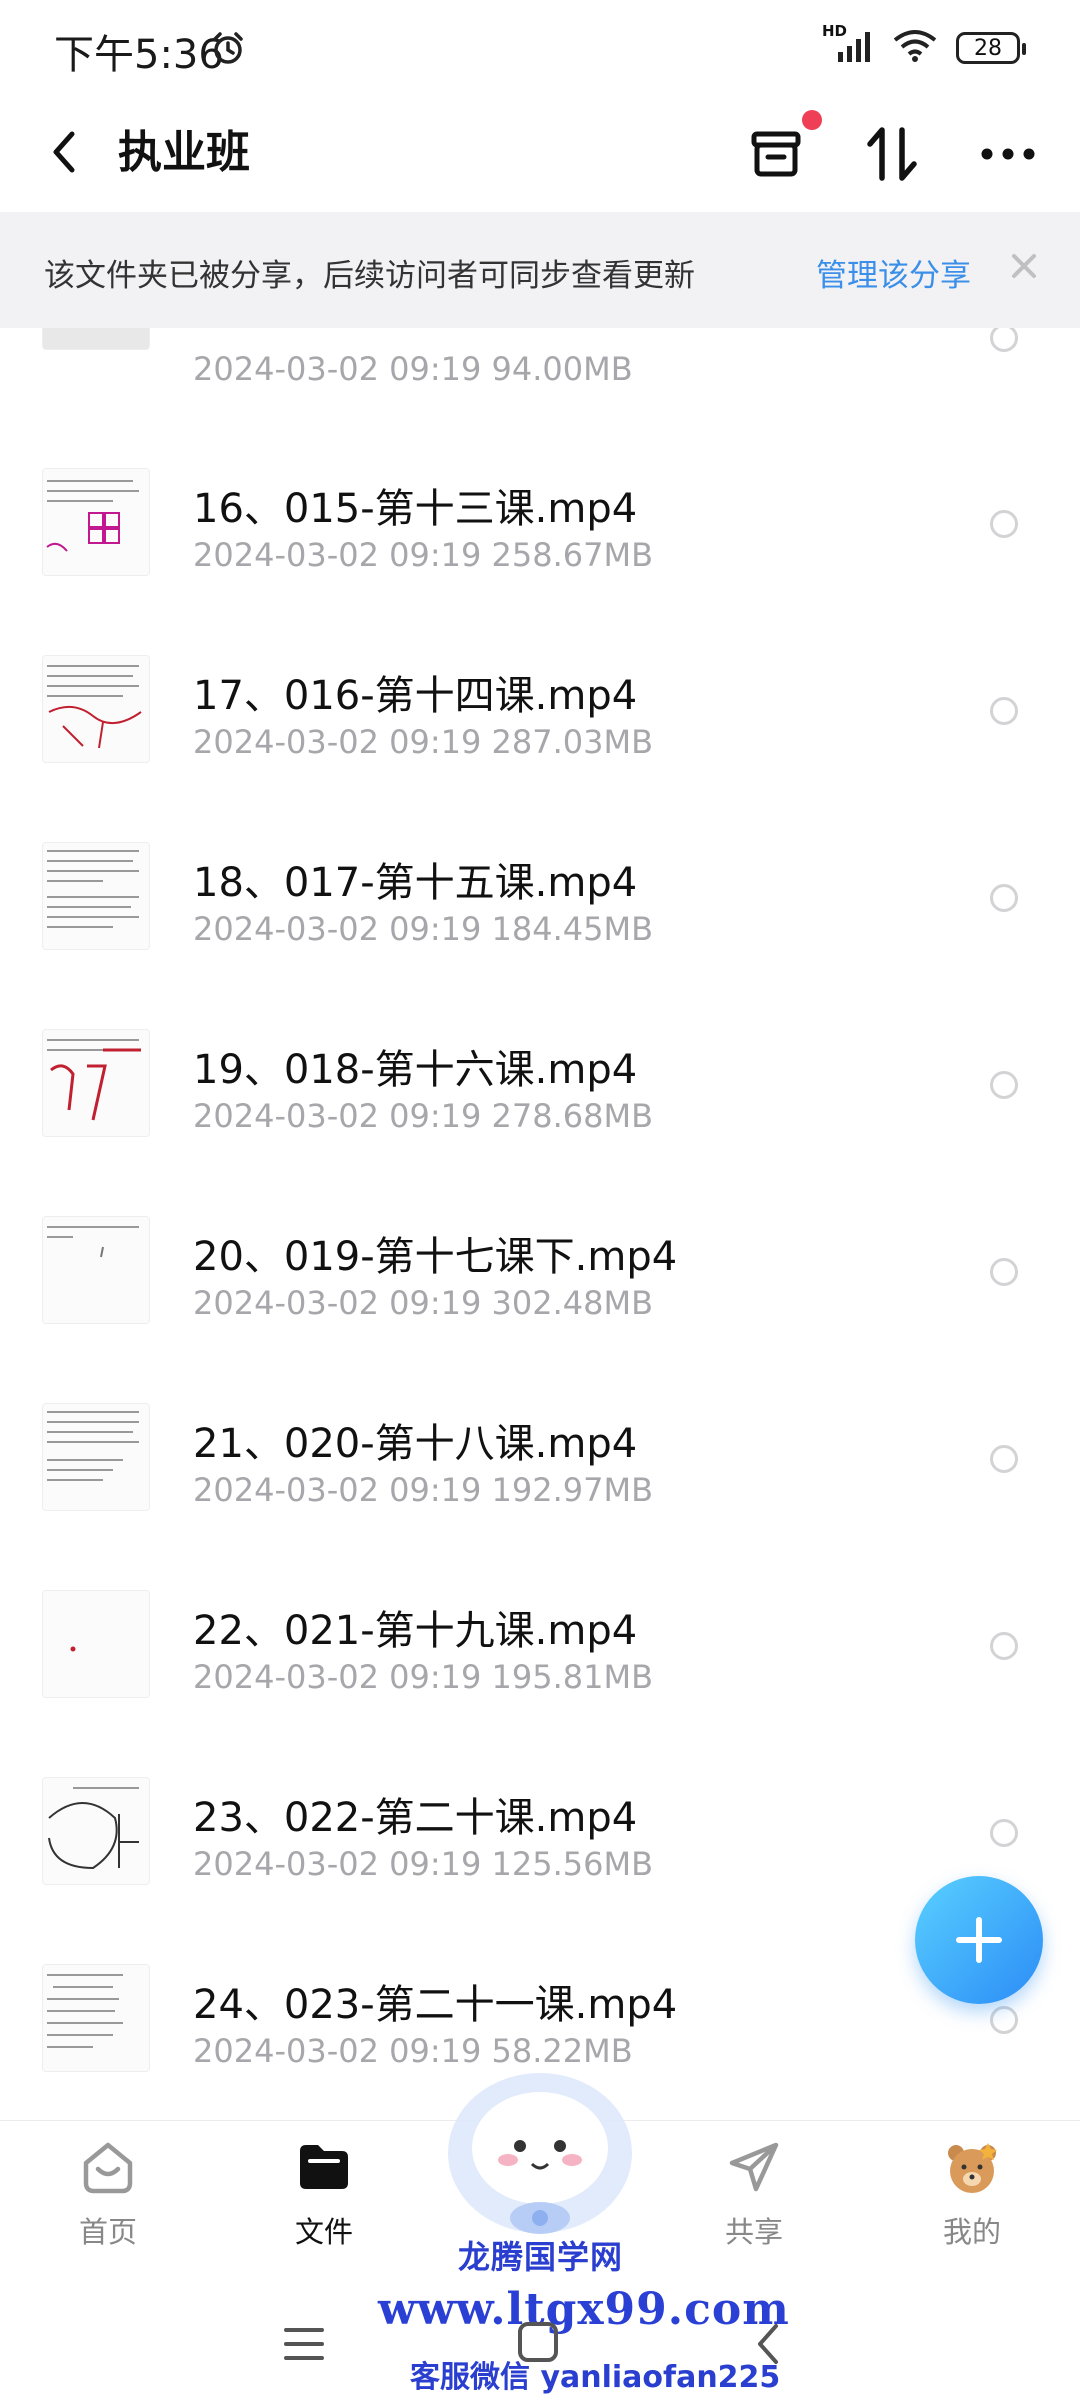  Describe the element at coordinates (324, 2194) in the screenshot. I see `tab-files: 文件` at that location.